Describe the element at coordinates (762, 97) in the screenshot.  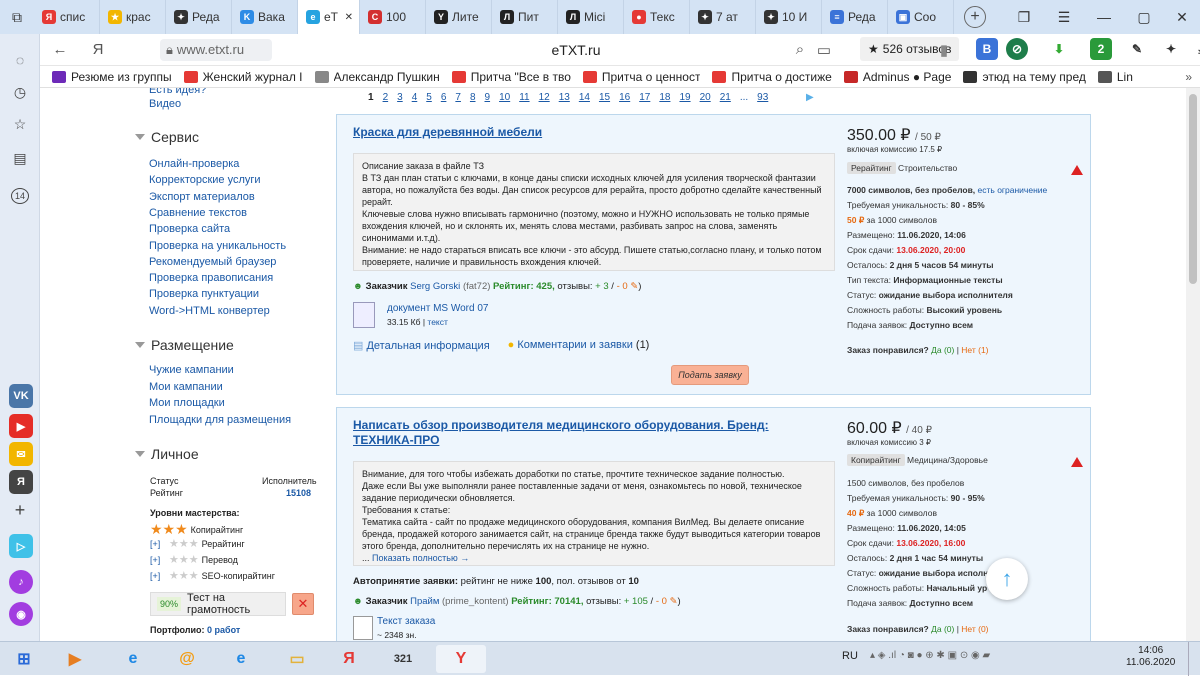
I see `page-link: 93` at that location.